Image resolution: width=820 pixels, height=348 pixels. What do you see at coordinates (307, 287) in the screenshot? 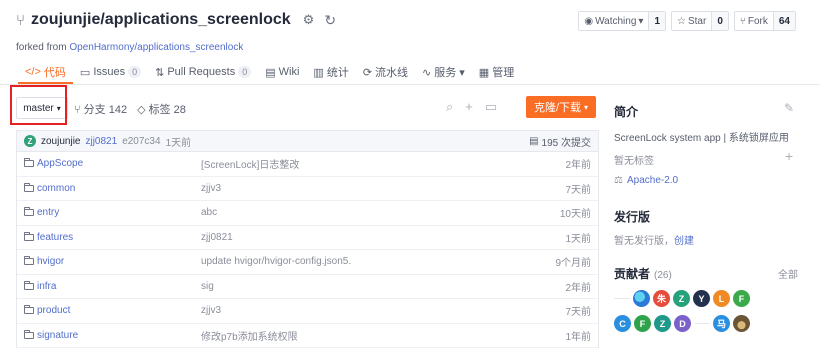
I see `table-row: infrasig2年前` at bounding box center [307, 287].